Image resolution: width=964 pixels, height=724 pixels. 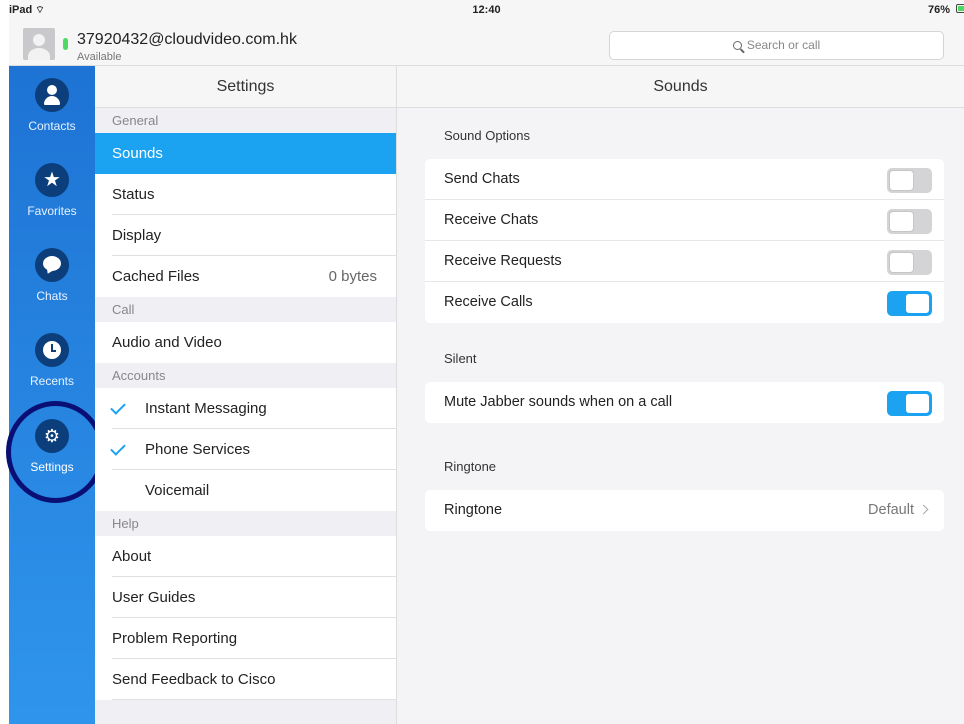 What do you see at coordinates (460, 358) in the screenshot?
I see `group-label-silent: Silent` at bounding box center [460, 358].